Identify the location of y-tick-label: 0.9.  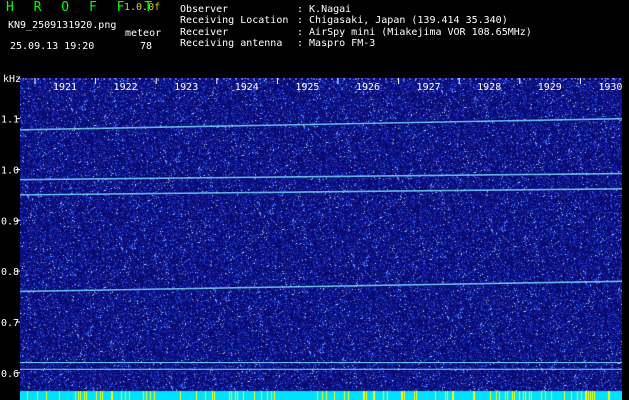
(10, 221).